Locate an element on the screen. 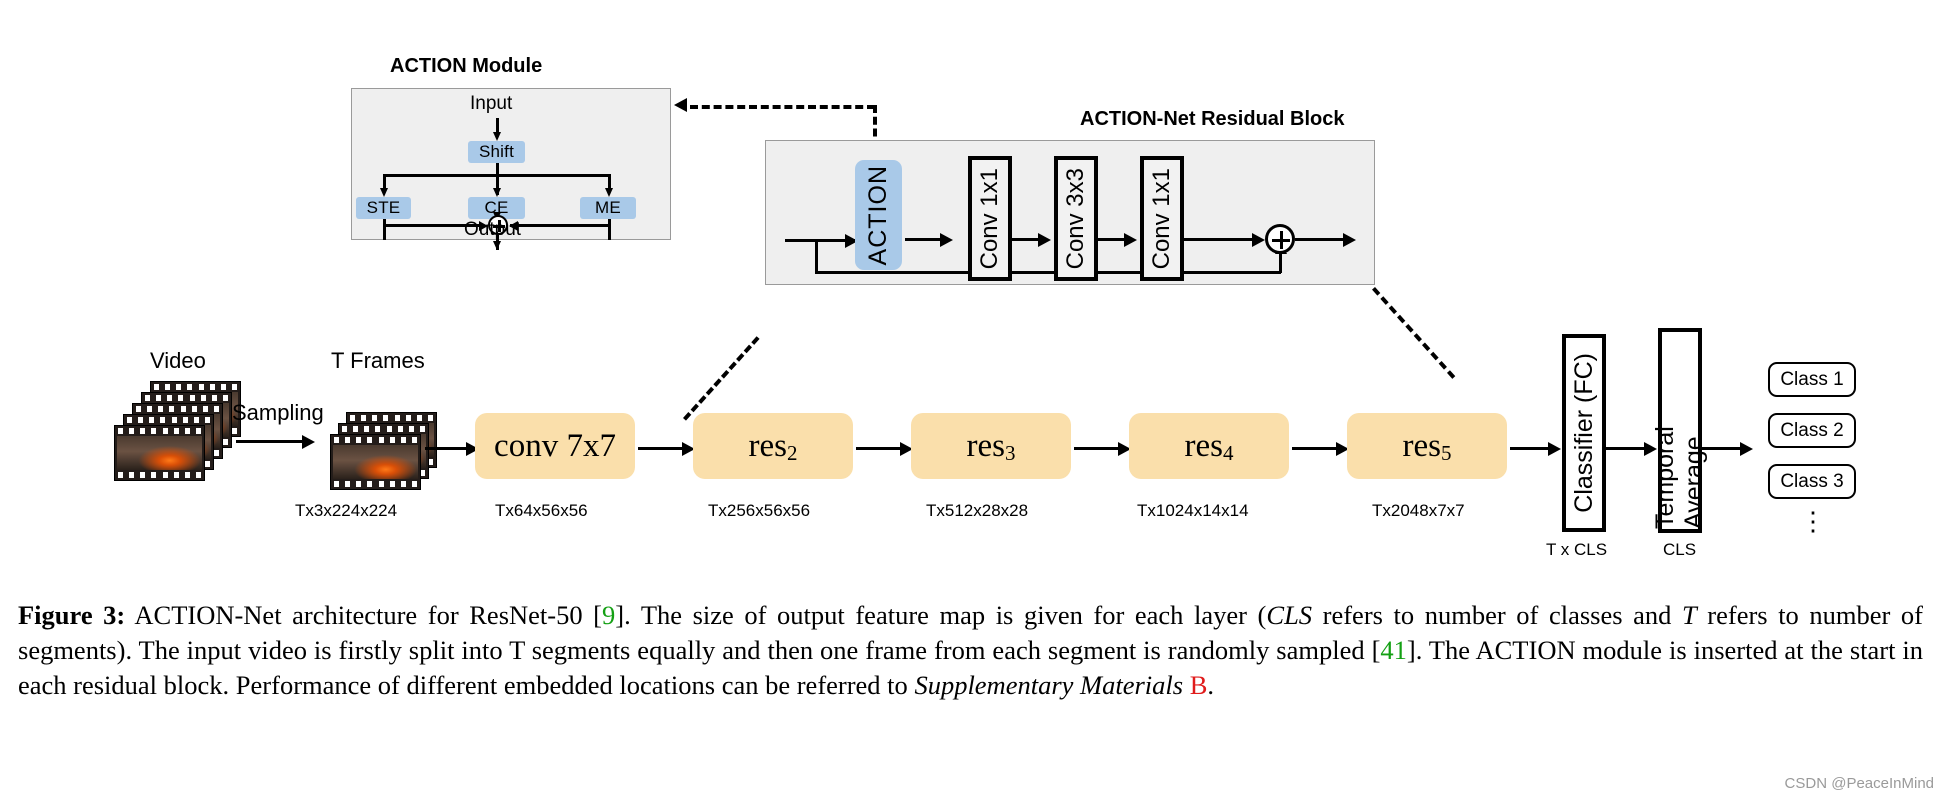 This screenshot has width=1940, height=796. watermark: CSDN @PeaceInMind is located at coordinates (1859, 783).